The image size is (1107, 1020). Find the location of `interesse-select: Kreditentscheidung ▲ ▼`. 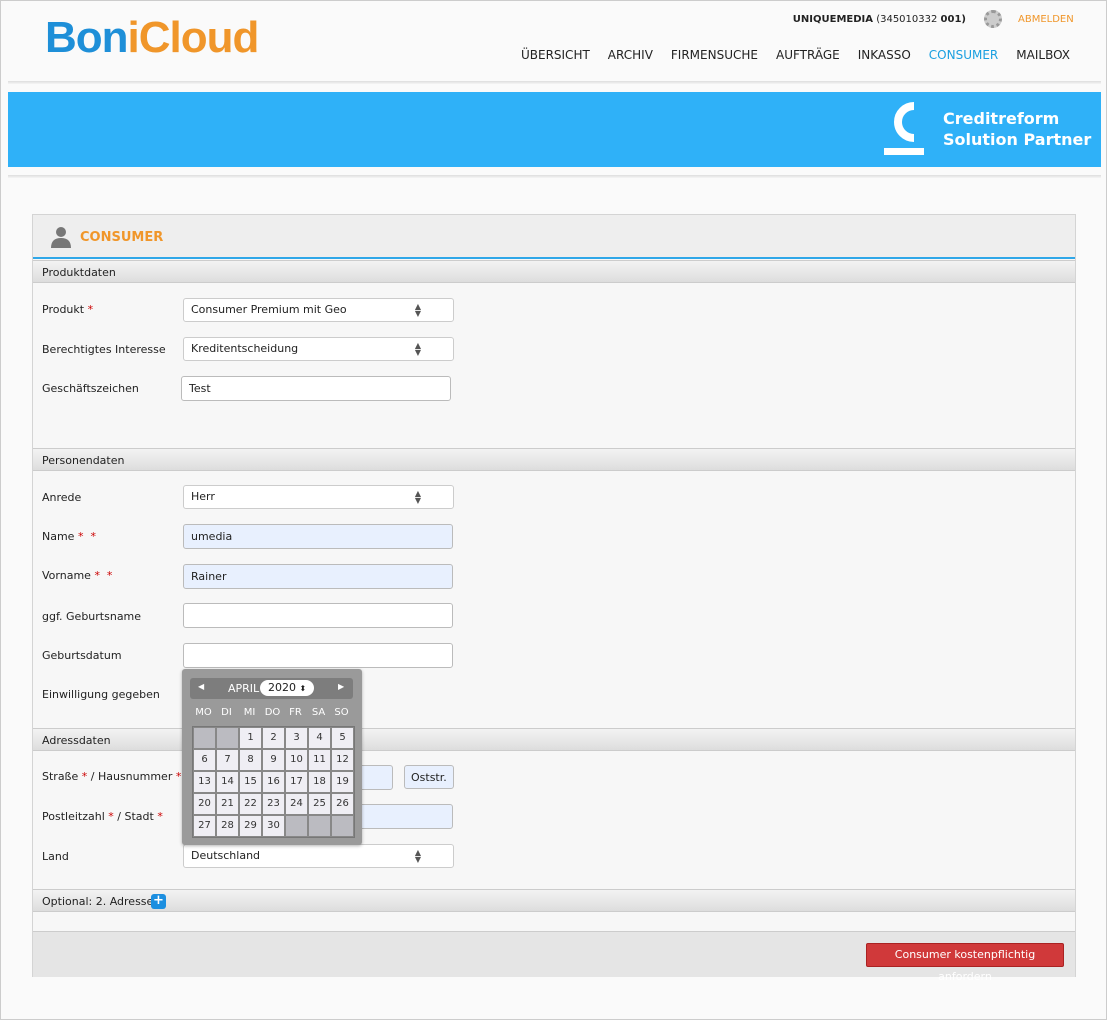

interesse-select: Kreditentscheidung ▲ ▼ is located at coordinates (318, 349).